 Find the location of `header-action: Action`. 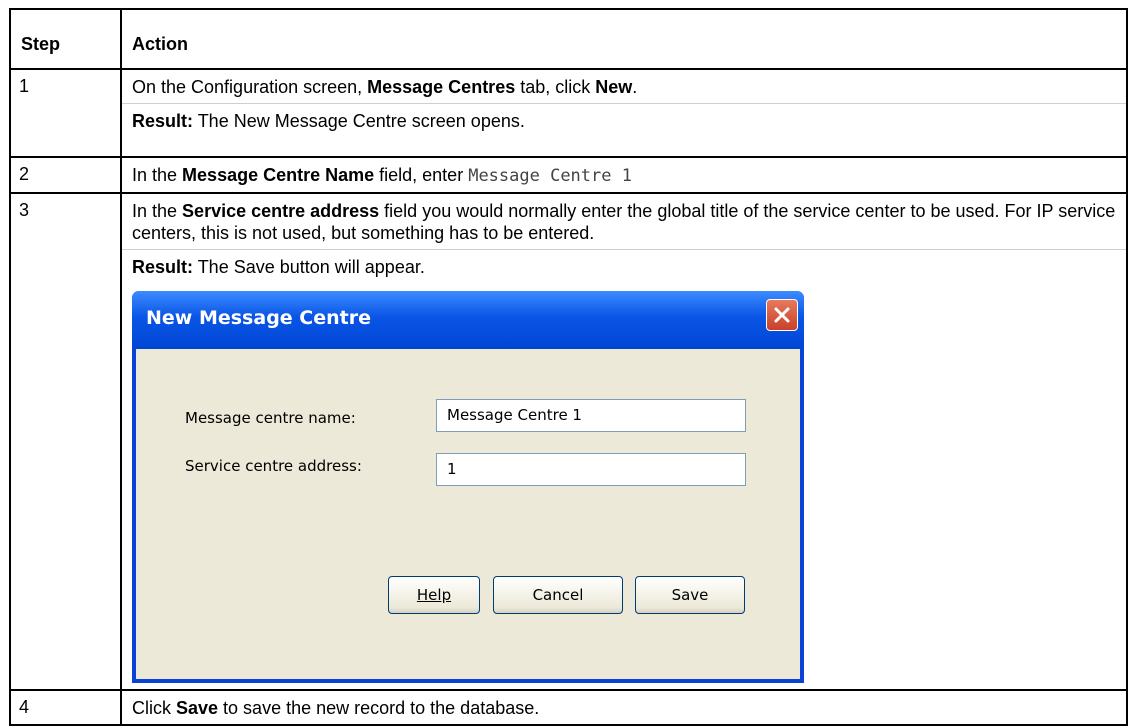

header-action: Action is located at coordinates (624, 39).